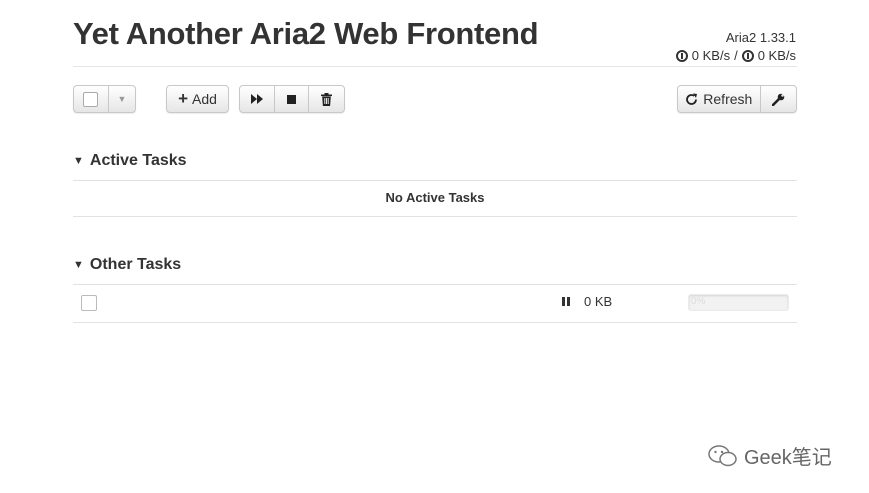 The image size is (869, 493). Describe the element at coordinates (566, 301) in the screenshot. I see `pause-icon` at that location.